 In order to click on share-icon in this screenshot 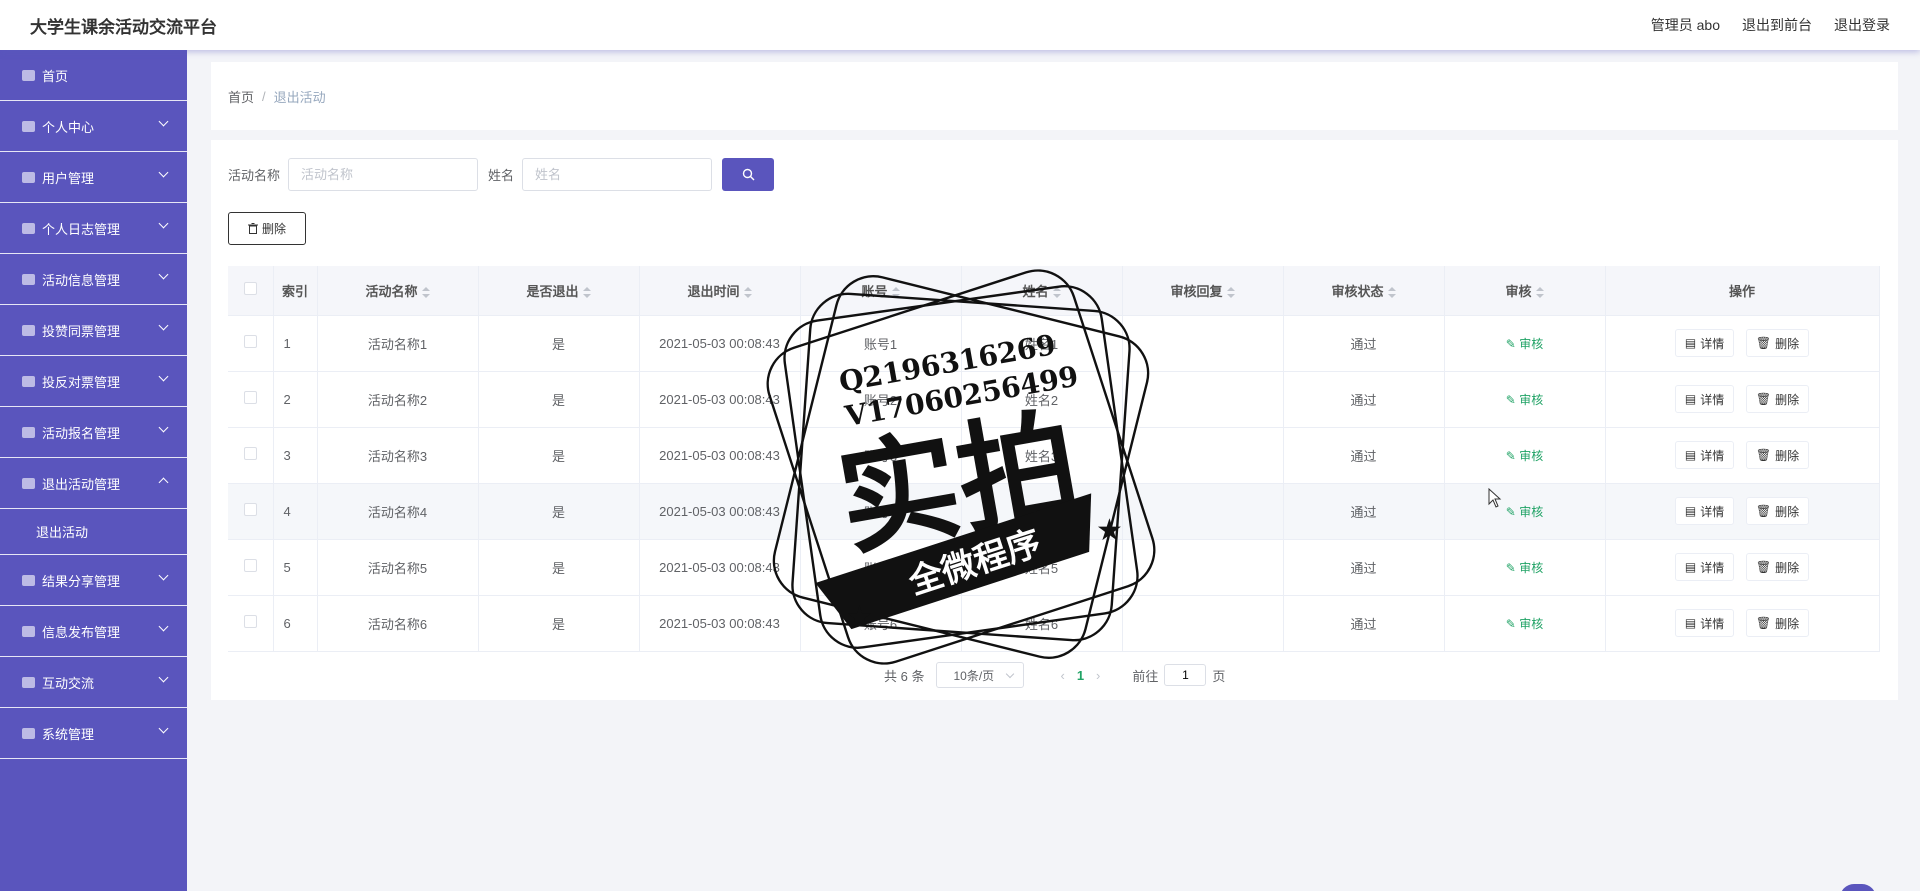, I will do `click(28, 580)`.